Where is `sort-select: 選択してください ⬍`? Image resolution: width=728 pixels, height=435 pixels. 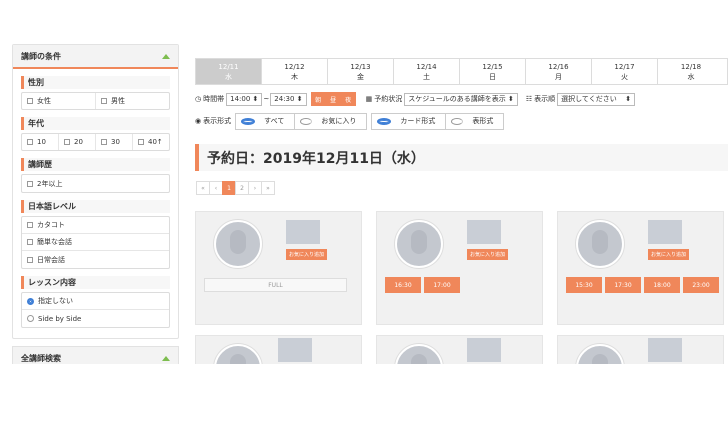
sort-select: 選択してください ⬍ is located at coordinates (596, 99).